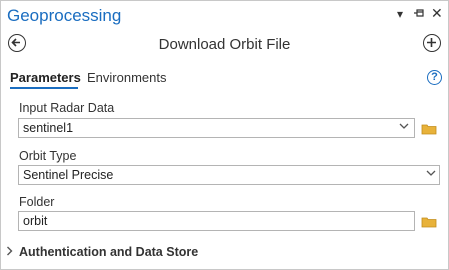  What do you see at coordinates (48, 156) in the screenshot?
I see `orbit-type-label: Orbit Type` at bounding box center [48, 156].